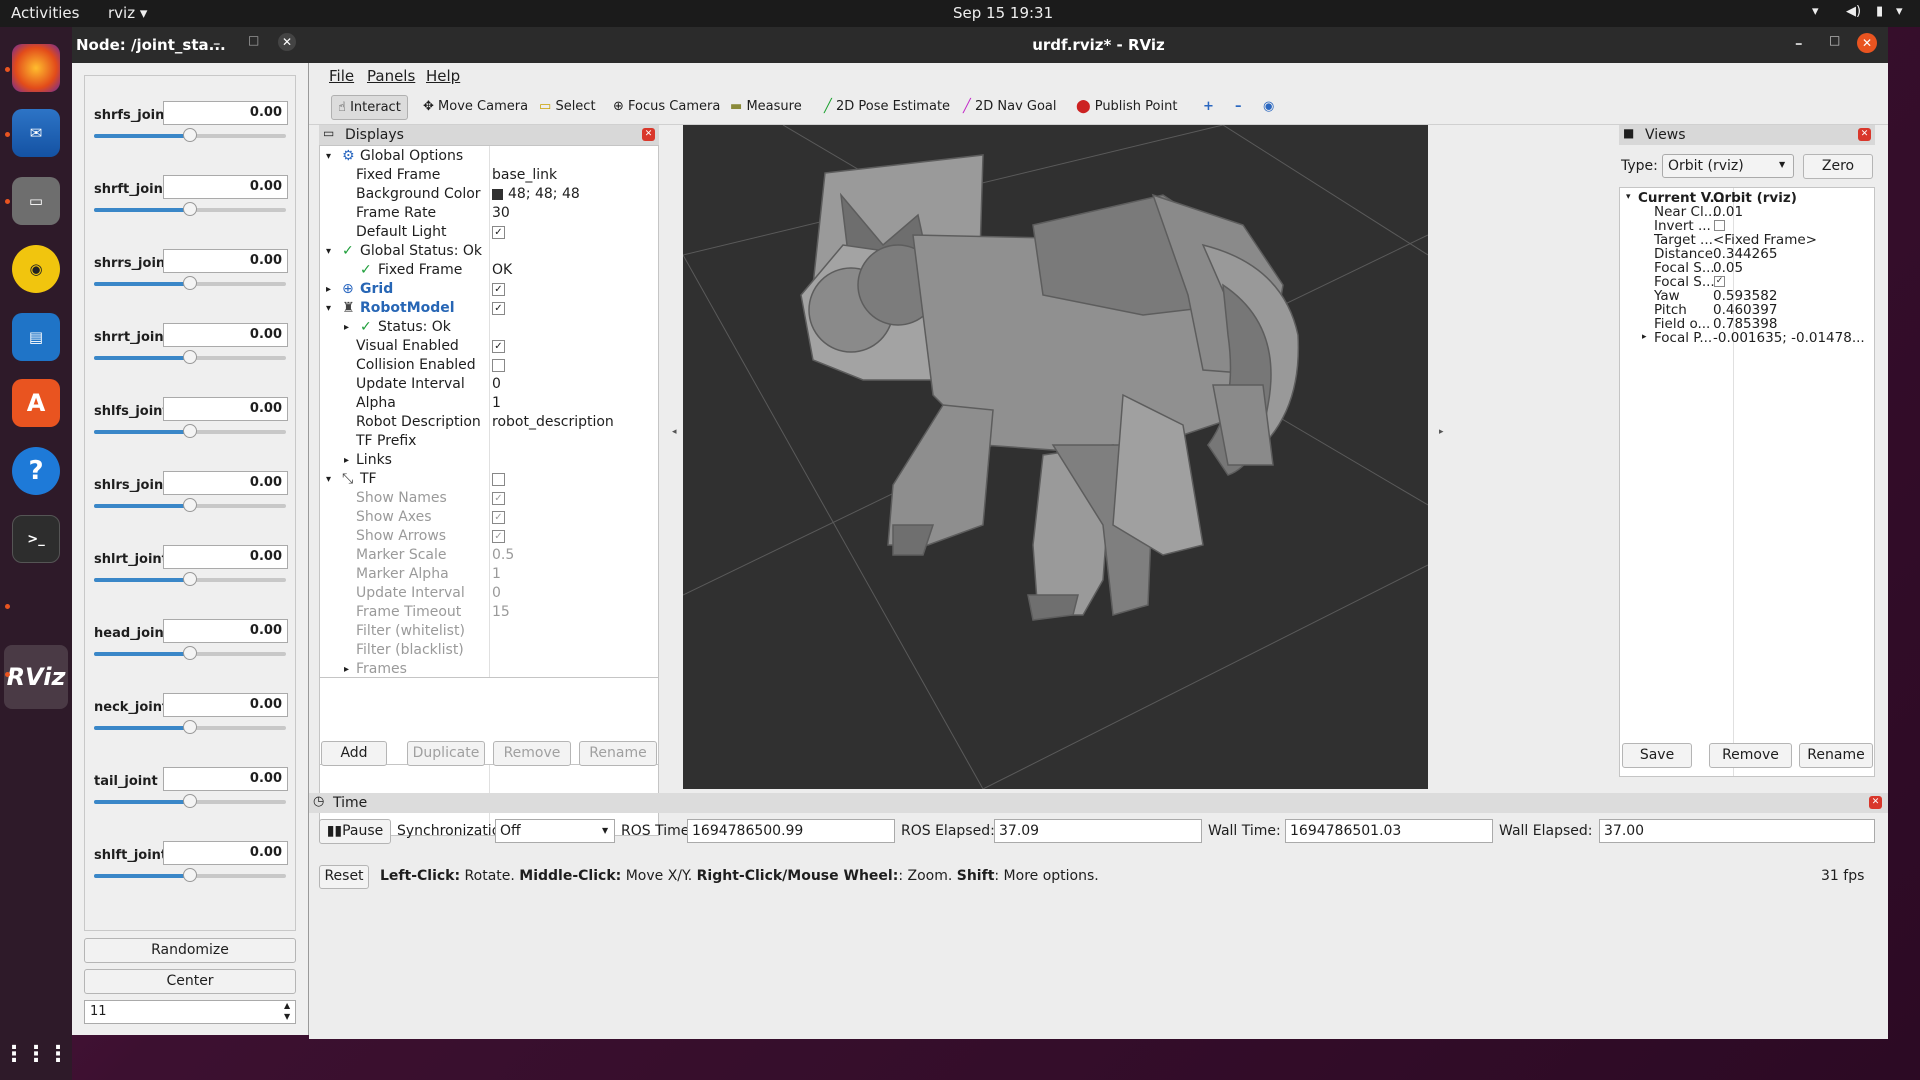  I want to click on tool-focus-camera: ⊕ Focus Camera, so click(666, 107).